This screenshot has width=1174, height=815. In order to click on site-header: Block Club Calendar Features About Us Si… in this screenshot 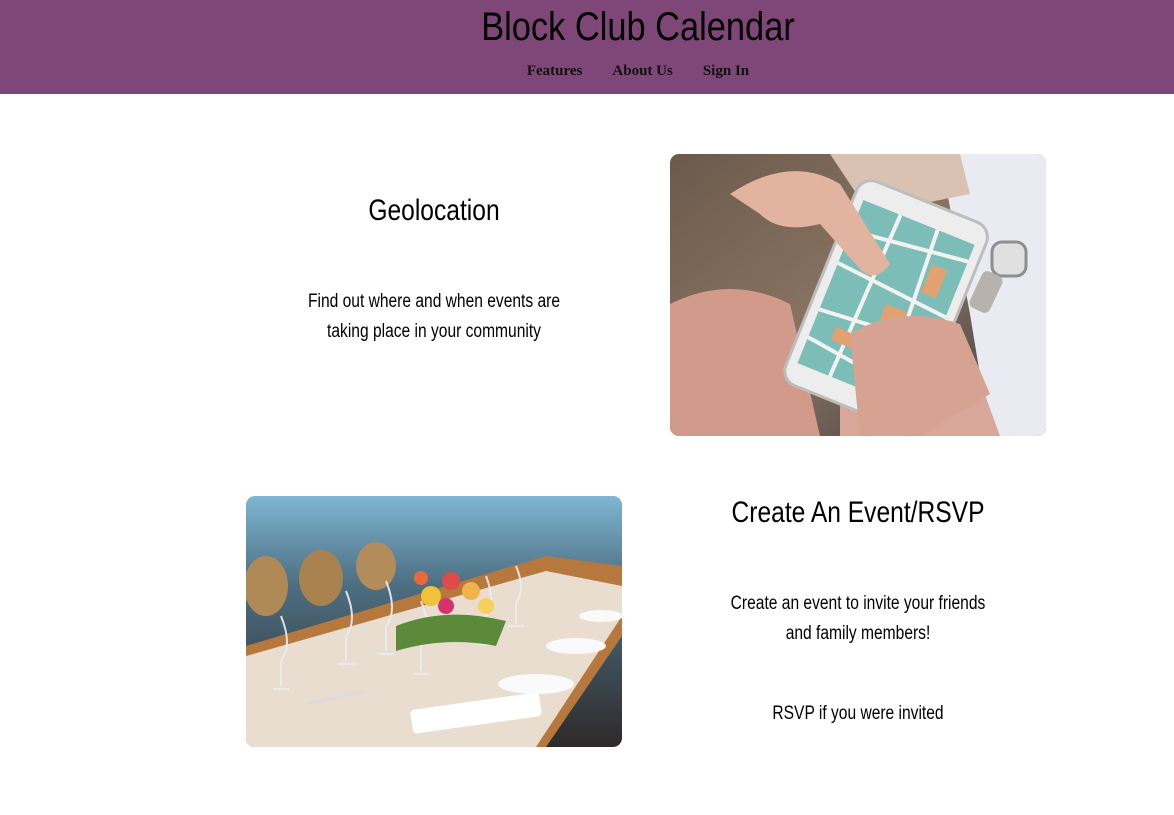, I will do `click(587, 47)`.